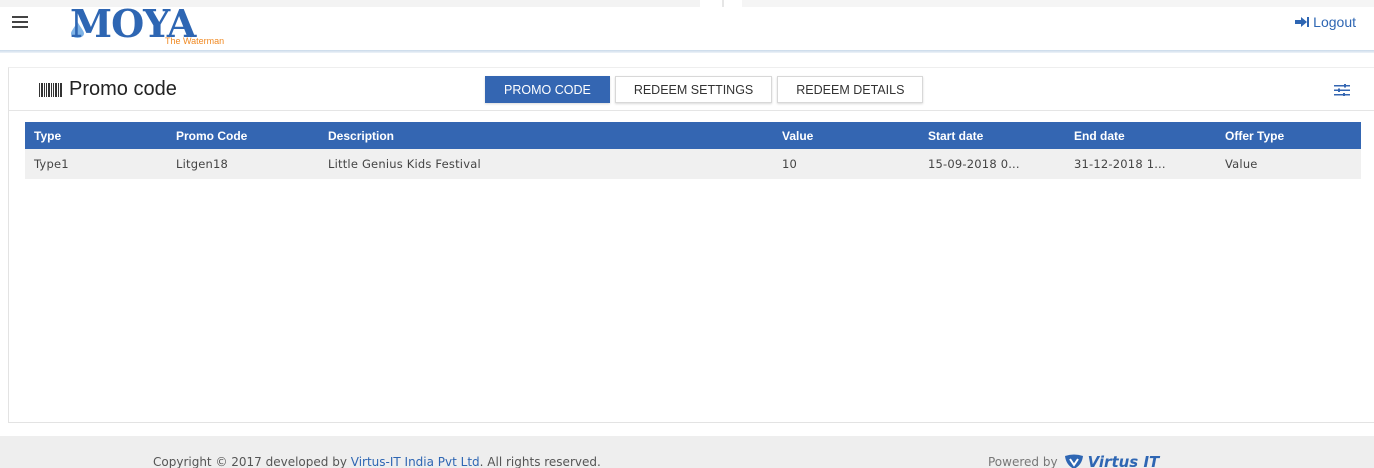 The height and width of the screenshot is (468, 1374). Describe the element at coordinates (51, 164) in the screenshot. I see `cell-type: Type1` at that location.